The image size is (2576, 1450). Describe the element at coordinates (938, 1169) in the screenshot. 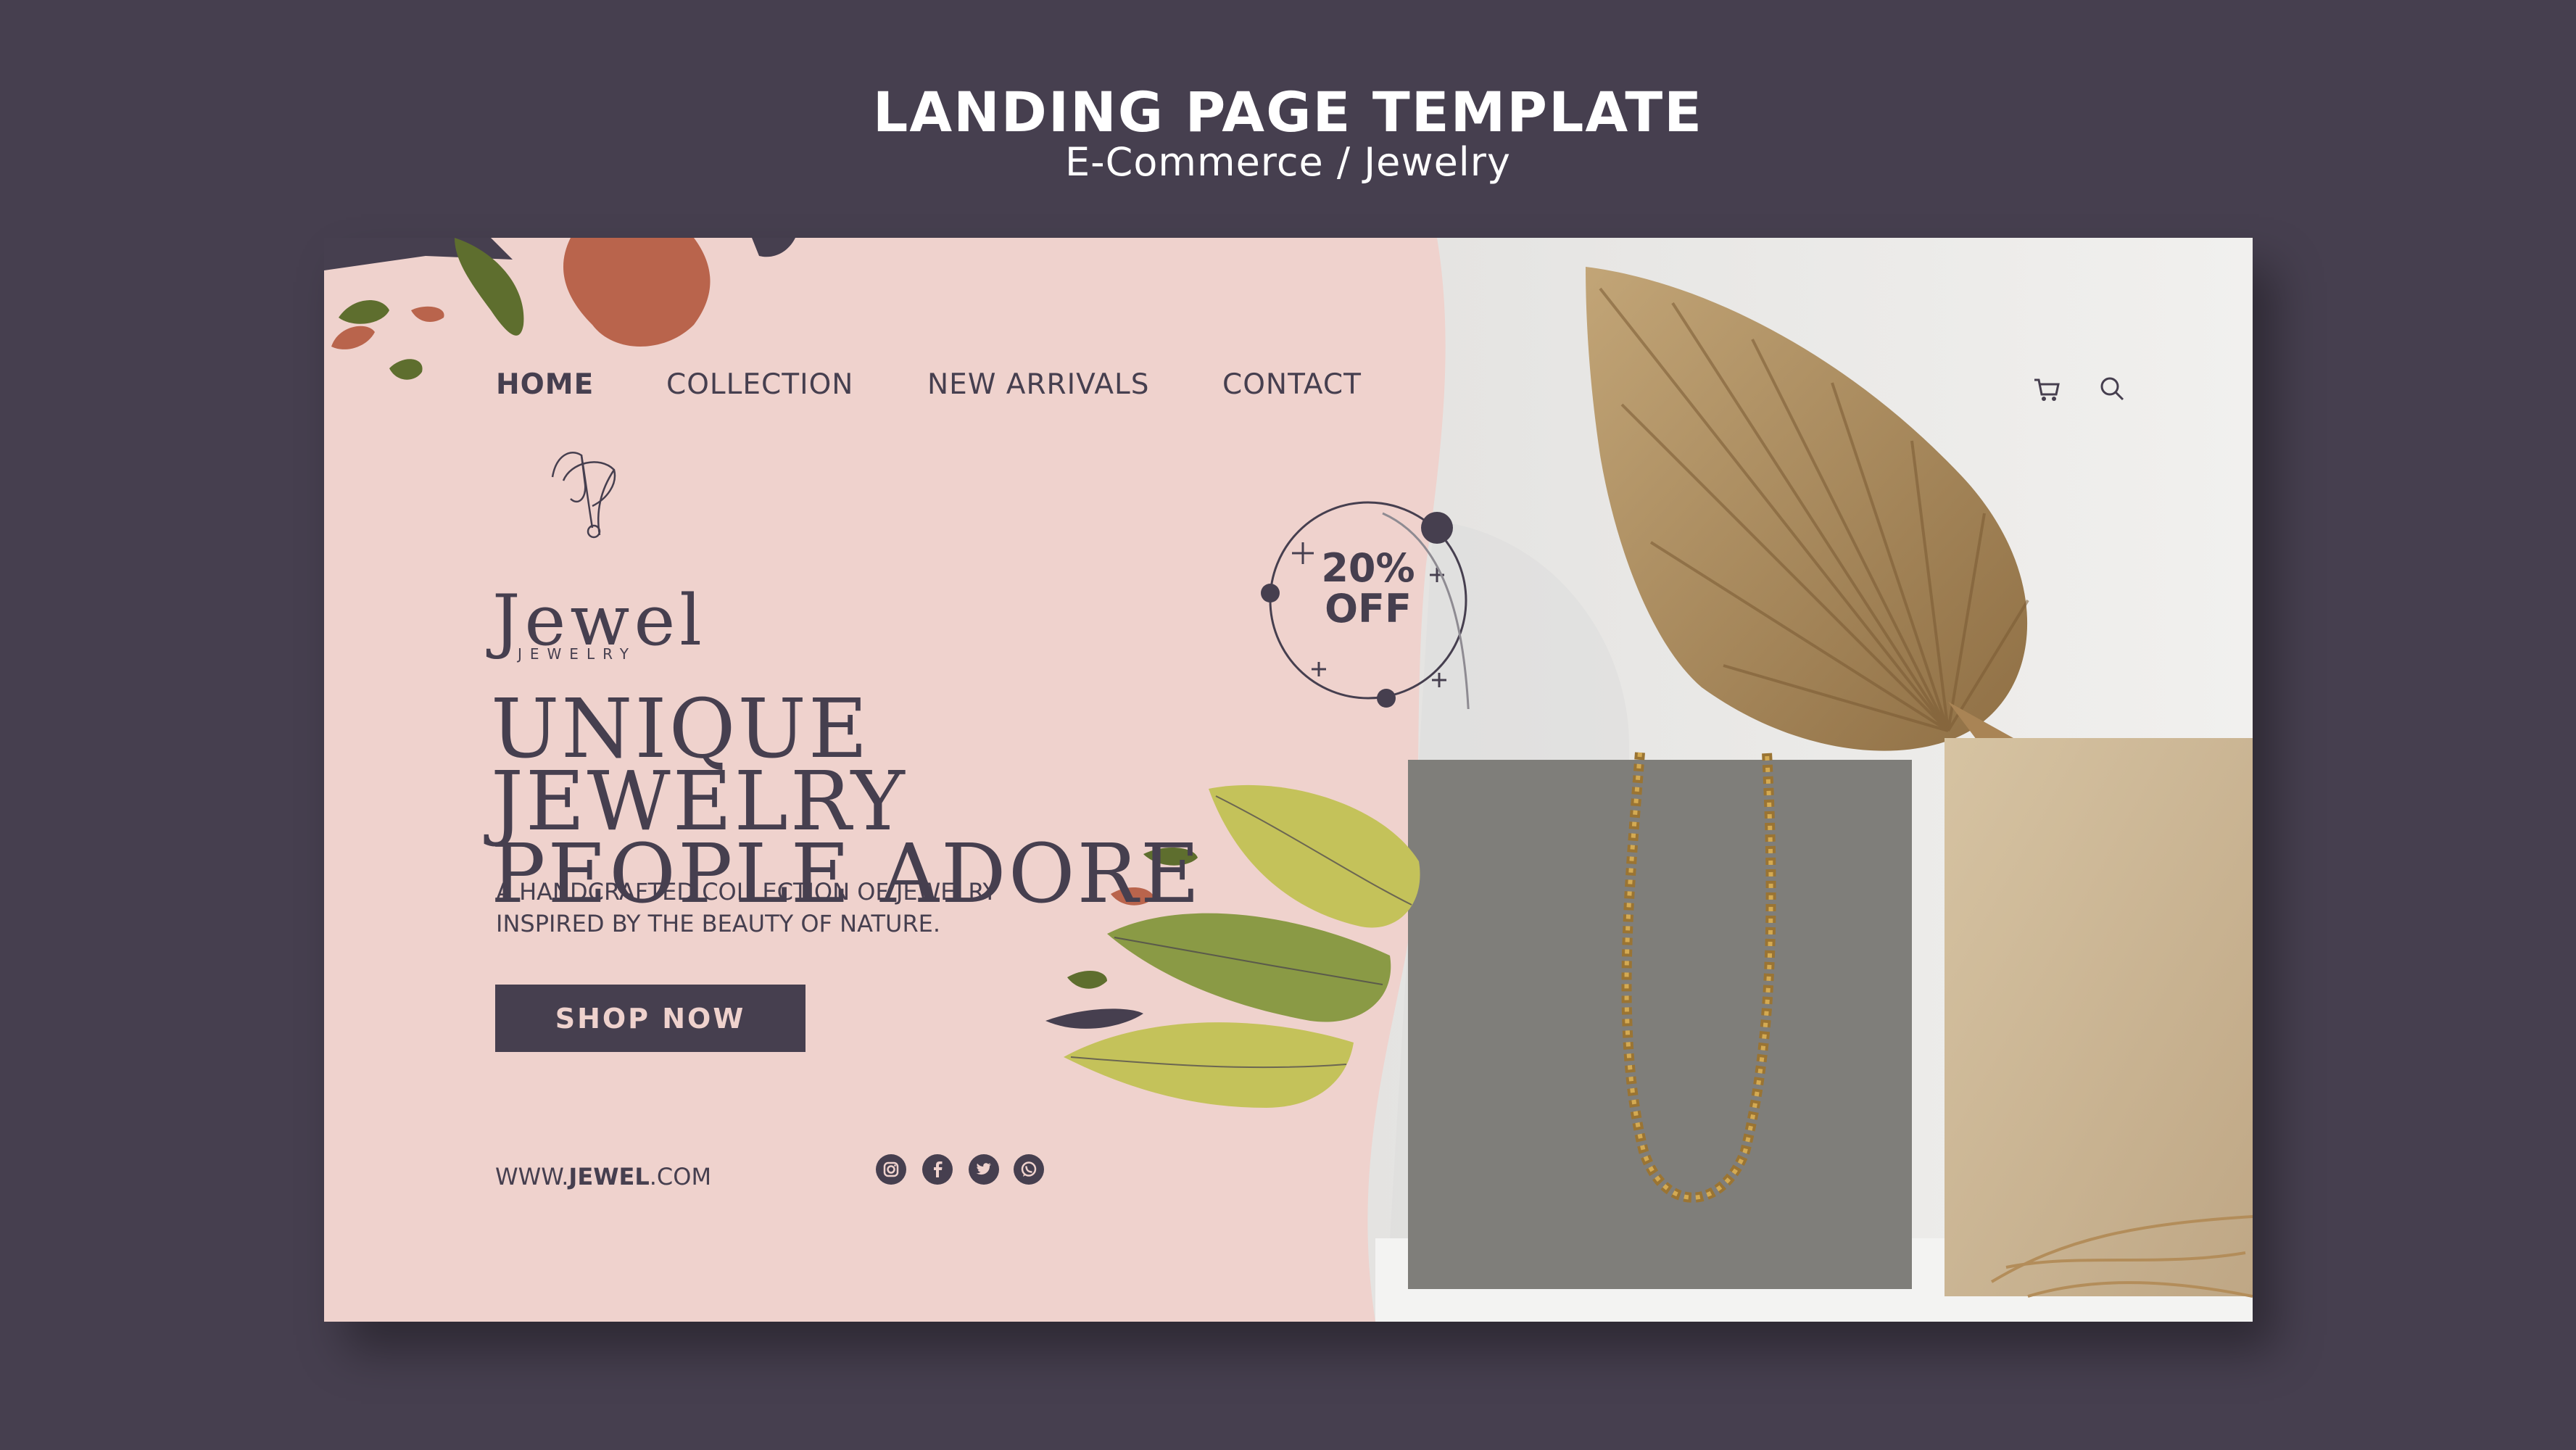

I see `facebook-icon` at that location.